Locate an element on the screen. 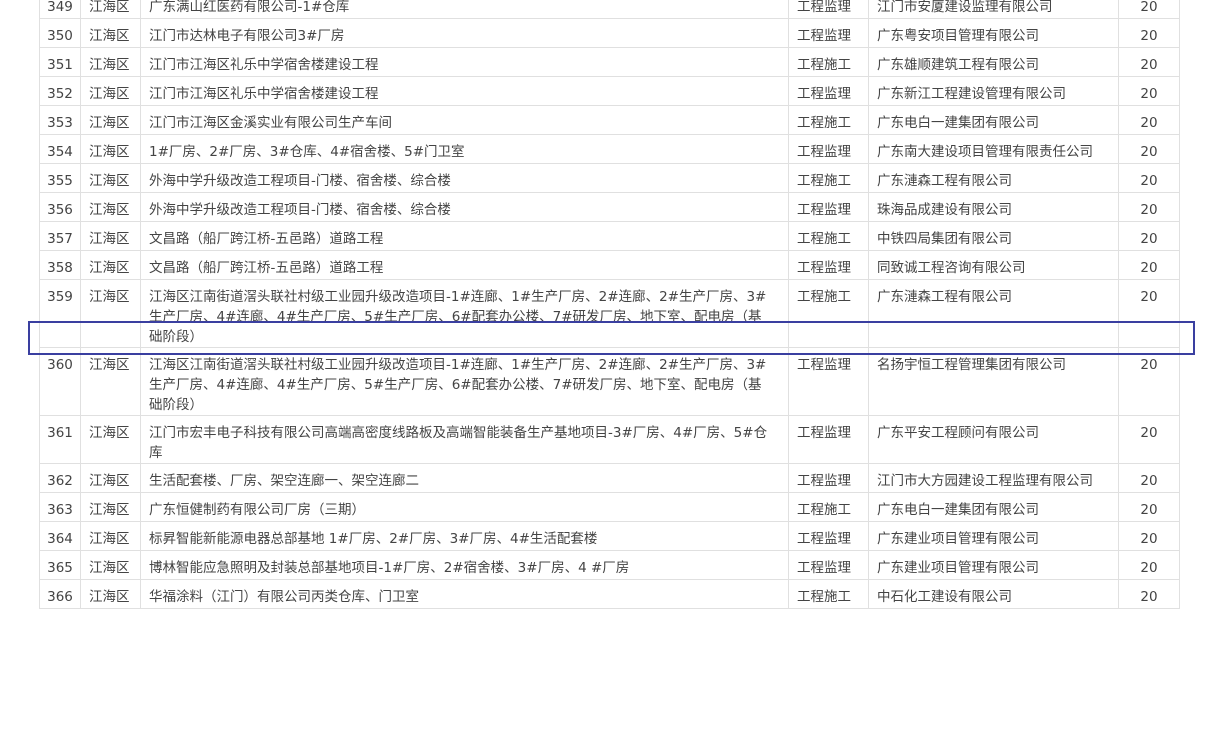  table-row: 350 江海区 江门市达林电子有限公司3#厂房 工程监理 广东粤安项目管理有限公司 20 is located at coordinates (609, 33).